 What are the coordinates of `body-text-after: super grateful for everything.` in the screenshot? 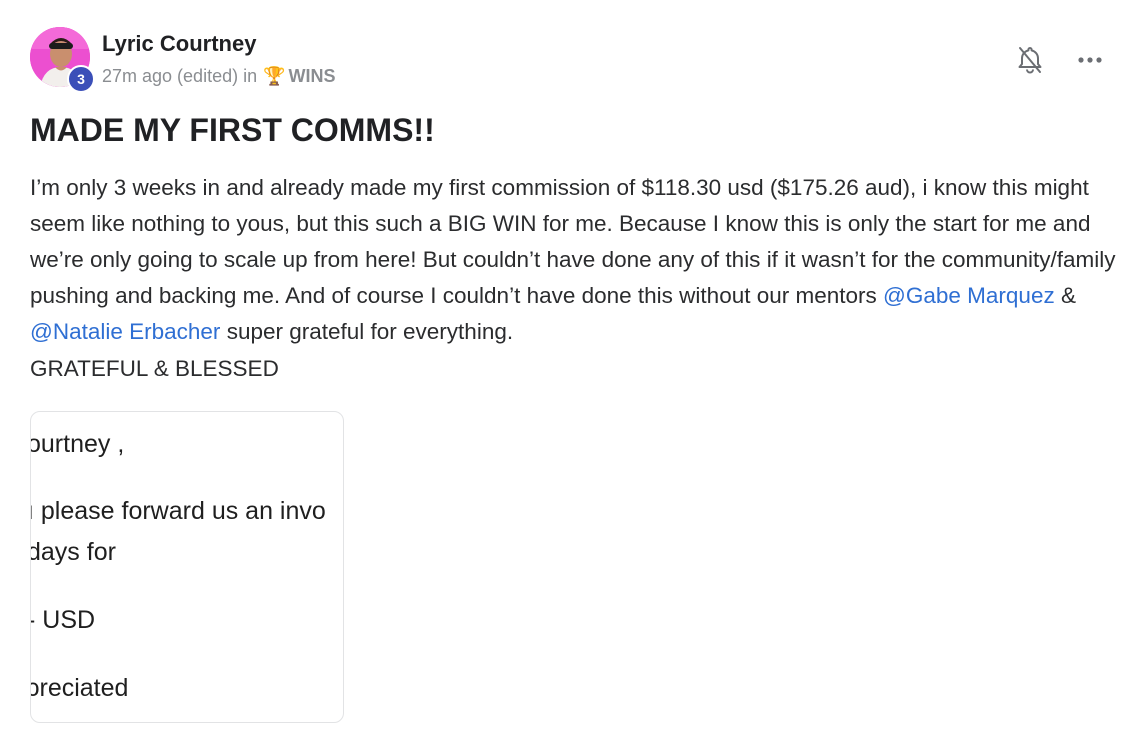 It's located at (367, 331).